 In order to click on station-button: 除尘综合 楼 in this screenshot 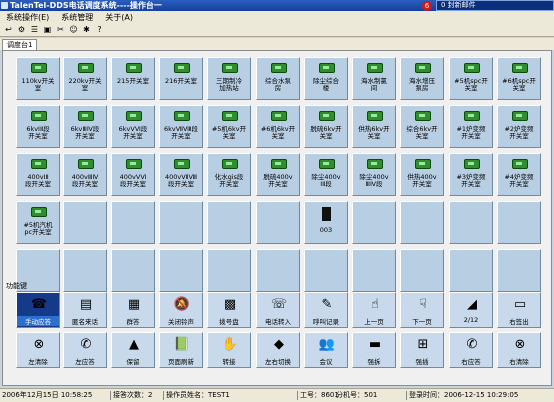, I will do `click(326, 78)`.